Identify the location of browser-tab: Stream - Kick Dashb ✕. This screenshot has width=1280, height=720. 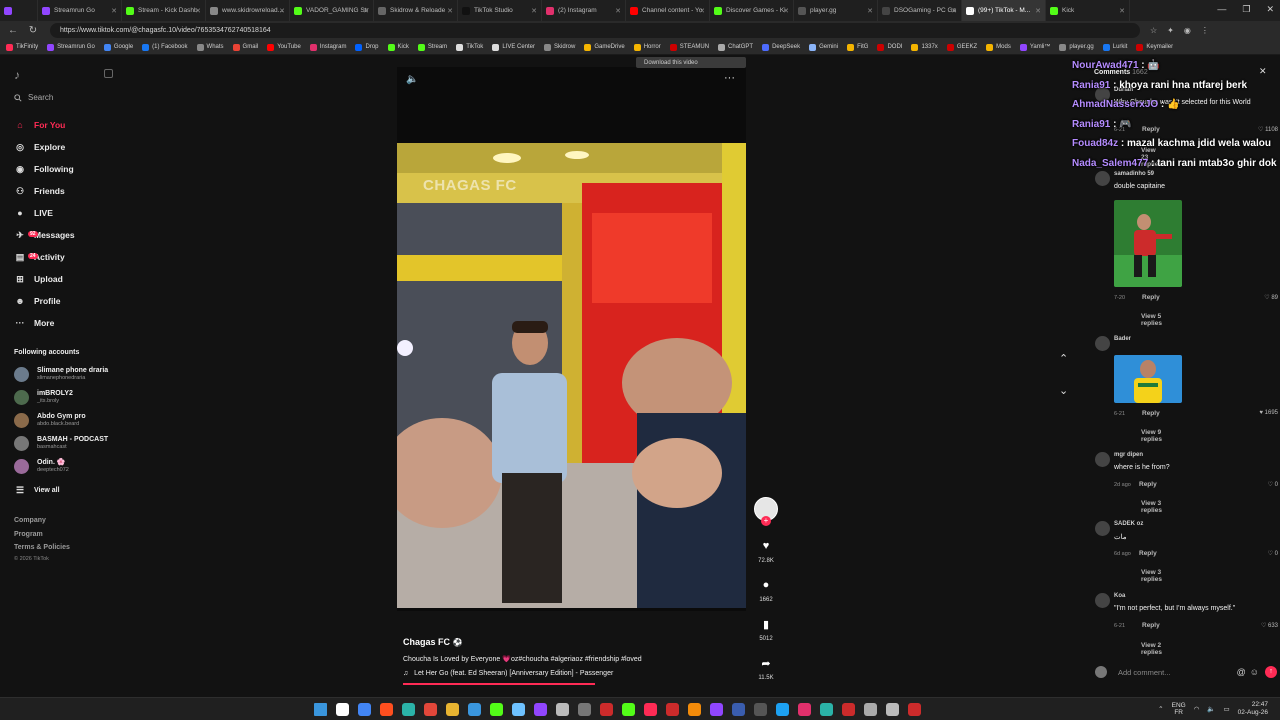
(164, 10).